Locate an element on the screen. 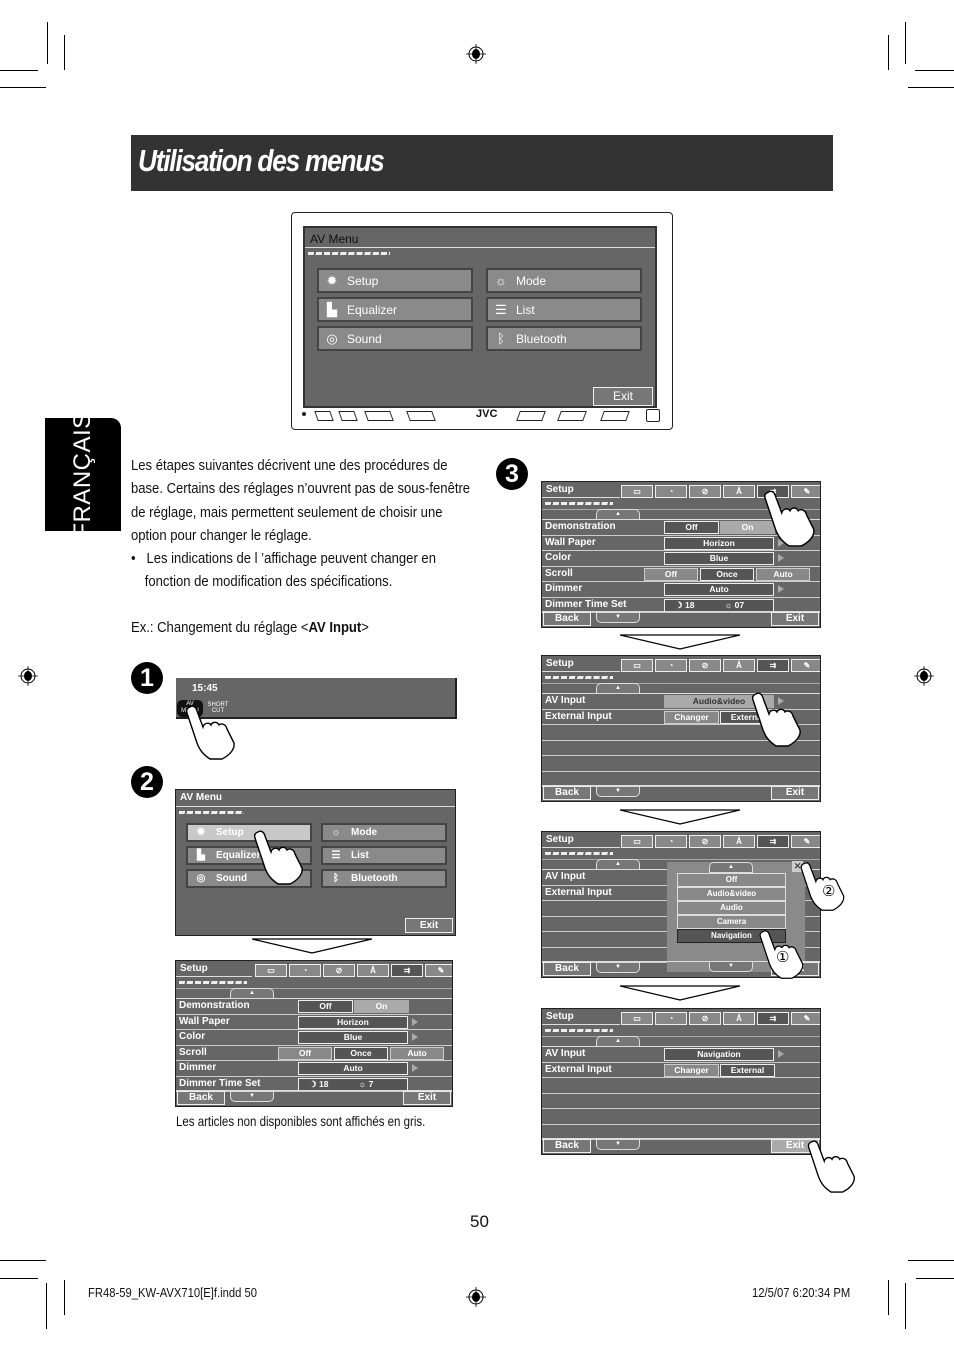 This screenshot has width=954, height=1352. option-on: On is located at coordinates (381, 1006).